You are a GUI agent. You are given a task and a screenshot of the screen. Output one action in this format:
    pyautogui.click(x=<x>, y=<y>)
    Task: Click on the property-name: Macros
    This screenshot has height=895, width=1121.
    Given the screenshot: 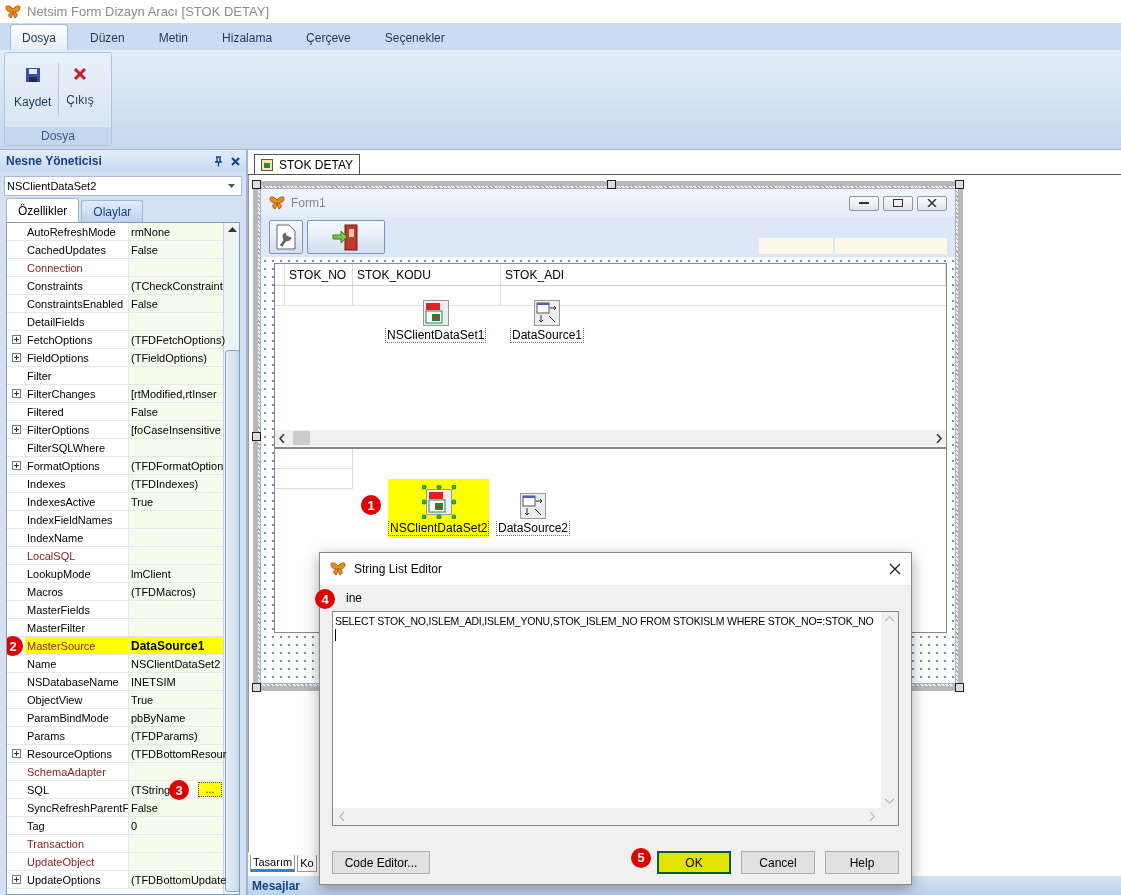 What is the action you would take?
    pyautogui.click(x=76, y=591)
    